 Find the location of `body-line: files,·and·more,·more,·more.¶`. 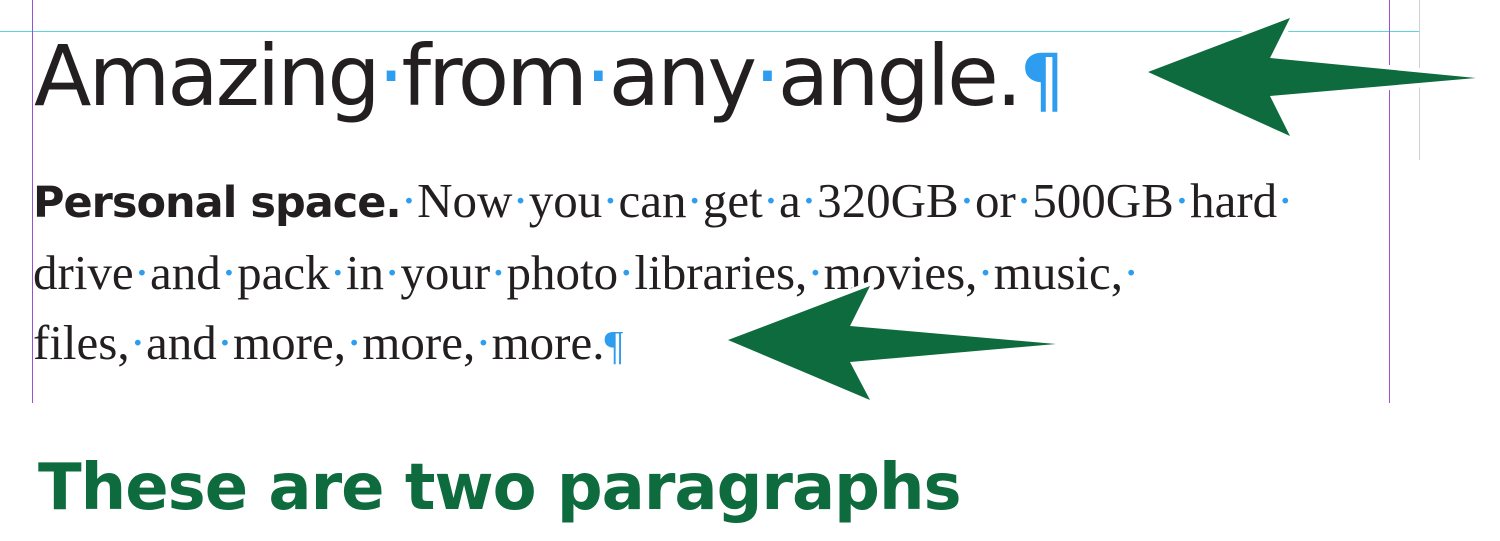

body-line: files,·and·more,·more,·more.¶ is located at coordinates (718, 344).